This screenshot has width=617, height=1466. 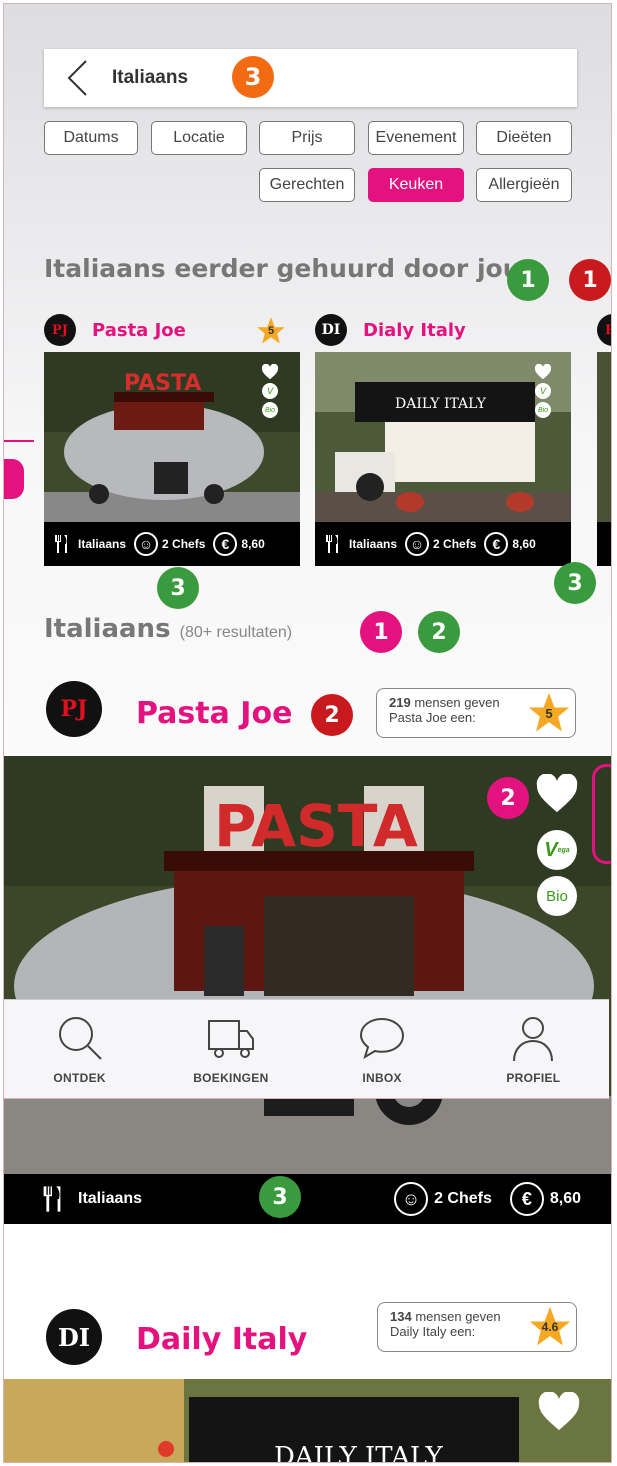 I want to click on card-header: DI Dialy Italy, so click(x=443, y=330).